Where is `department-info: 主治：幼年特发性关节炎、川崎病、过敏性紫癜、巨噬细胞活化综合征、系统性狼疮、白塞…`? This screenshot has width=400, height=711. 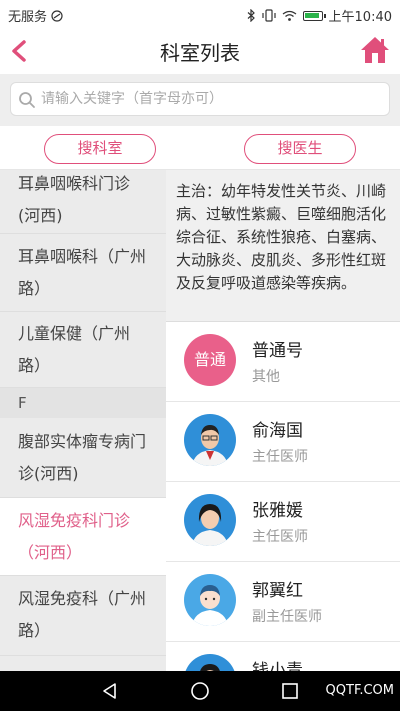 department-info: 主治：幼年特发性关节炎、川崎病、过敏性紫癜、巨噬细胞活化综合征、系统性狼疮、白塞… is located at coordinates (283, 246).